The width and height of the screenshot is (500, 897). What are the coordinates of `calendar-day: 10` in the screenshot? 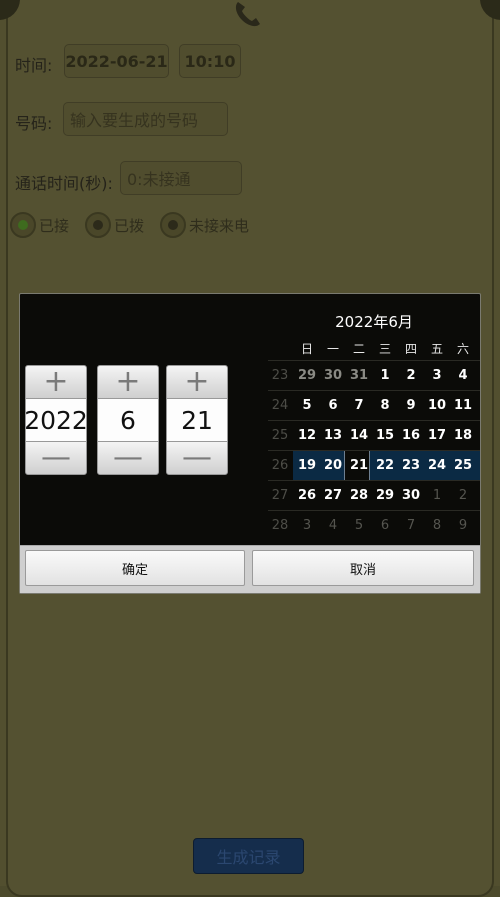 It's located at (437, 405).